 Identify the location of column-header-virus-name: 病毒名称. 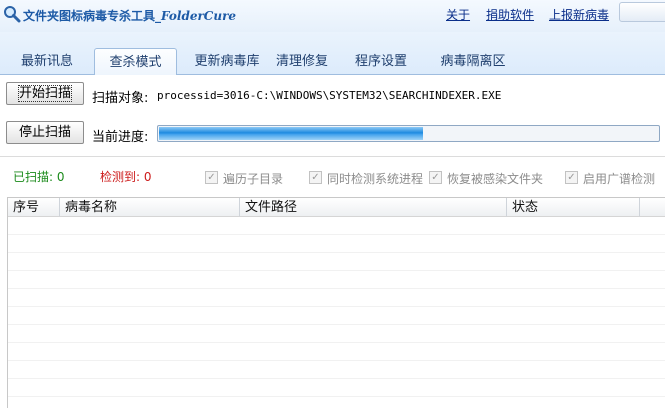
(150, 207).